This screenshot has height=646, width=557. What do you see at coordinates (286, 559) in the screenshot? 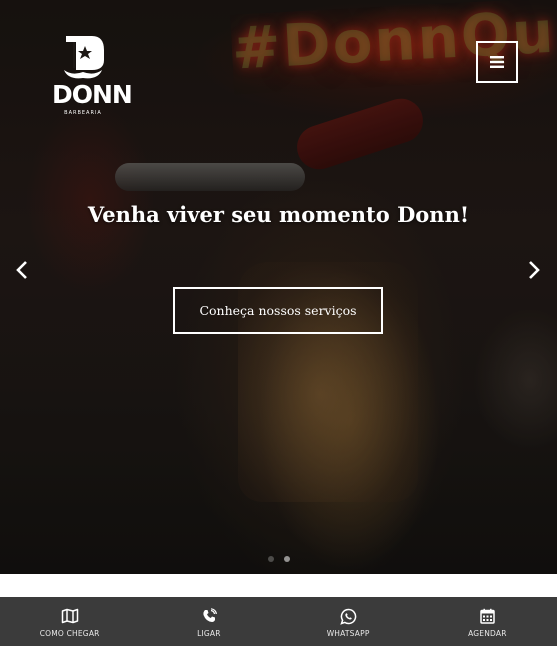
I see `carousel-dot-active` at bounding box center [286, 559].